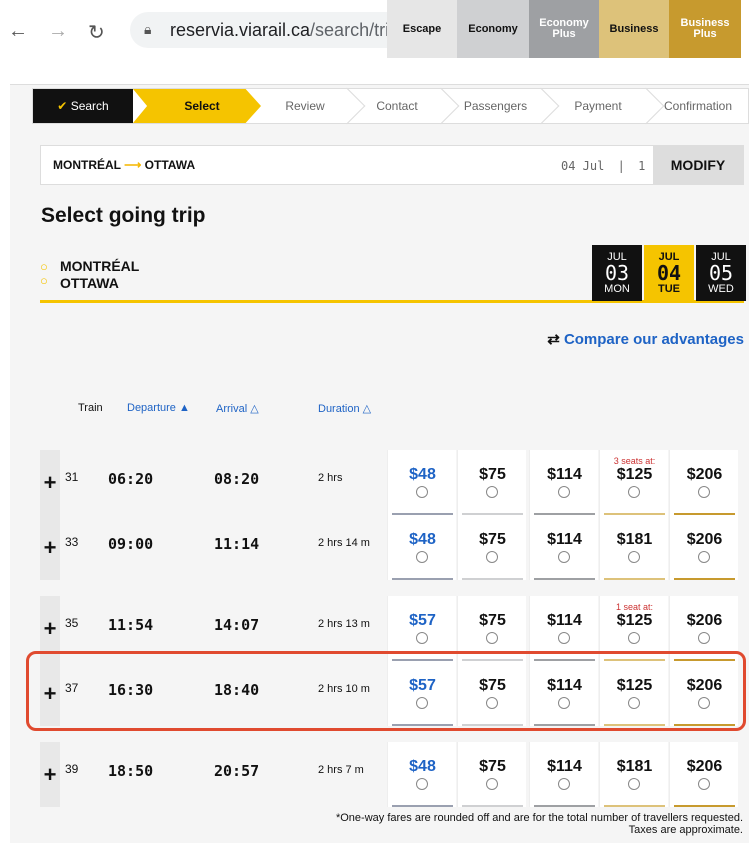  I want to click on station-list: ○ ○ MONTRÉAL OTTAWA, so click(89, 275).